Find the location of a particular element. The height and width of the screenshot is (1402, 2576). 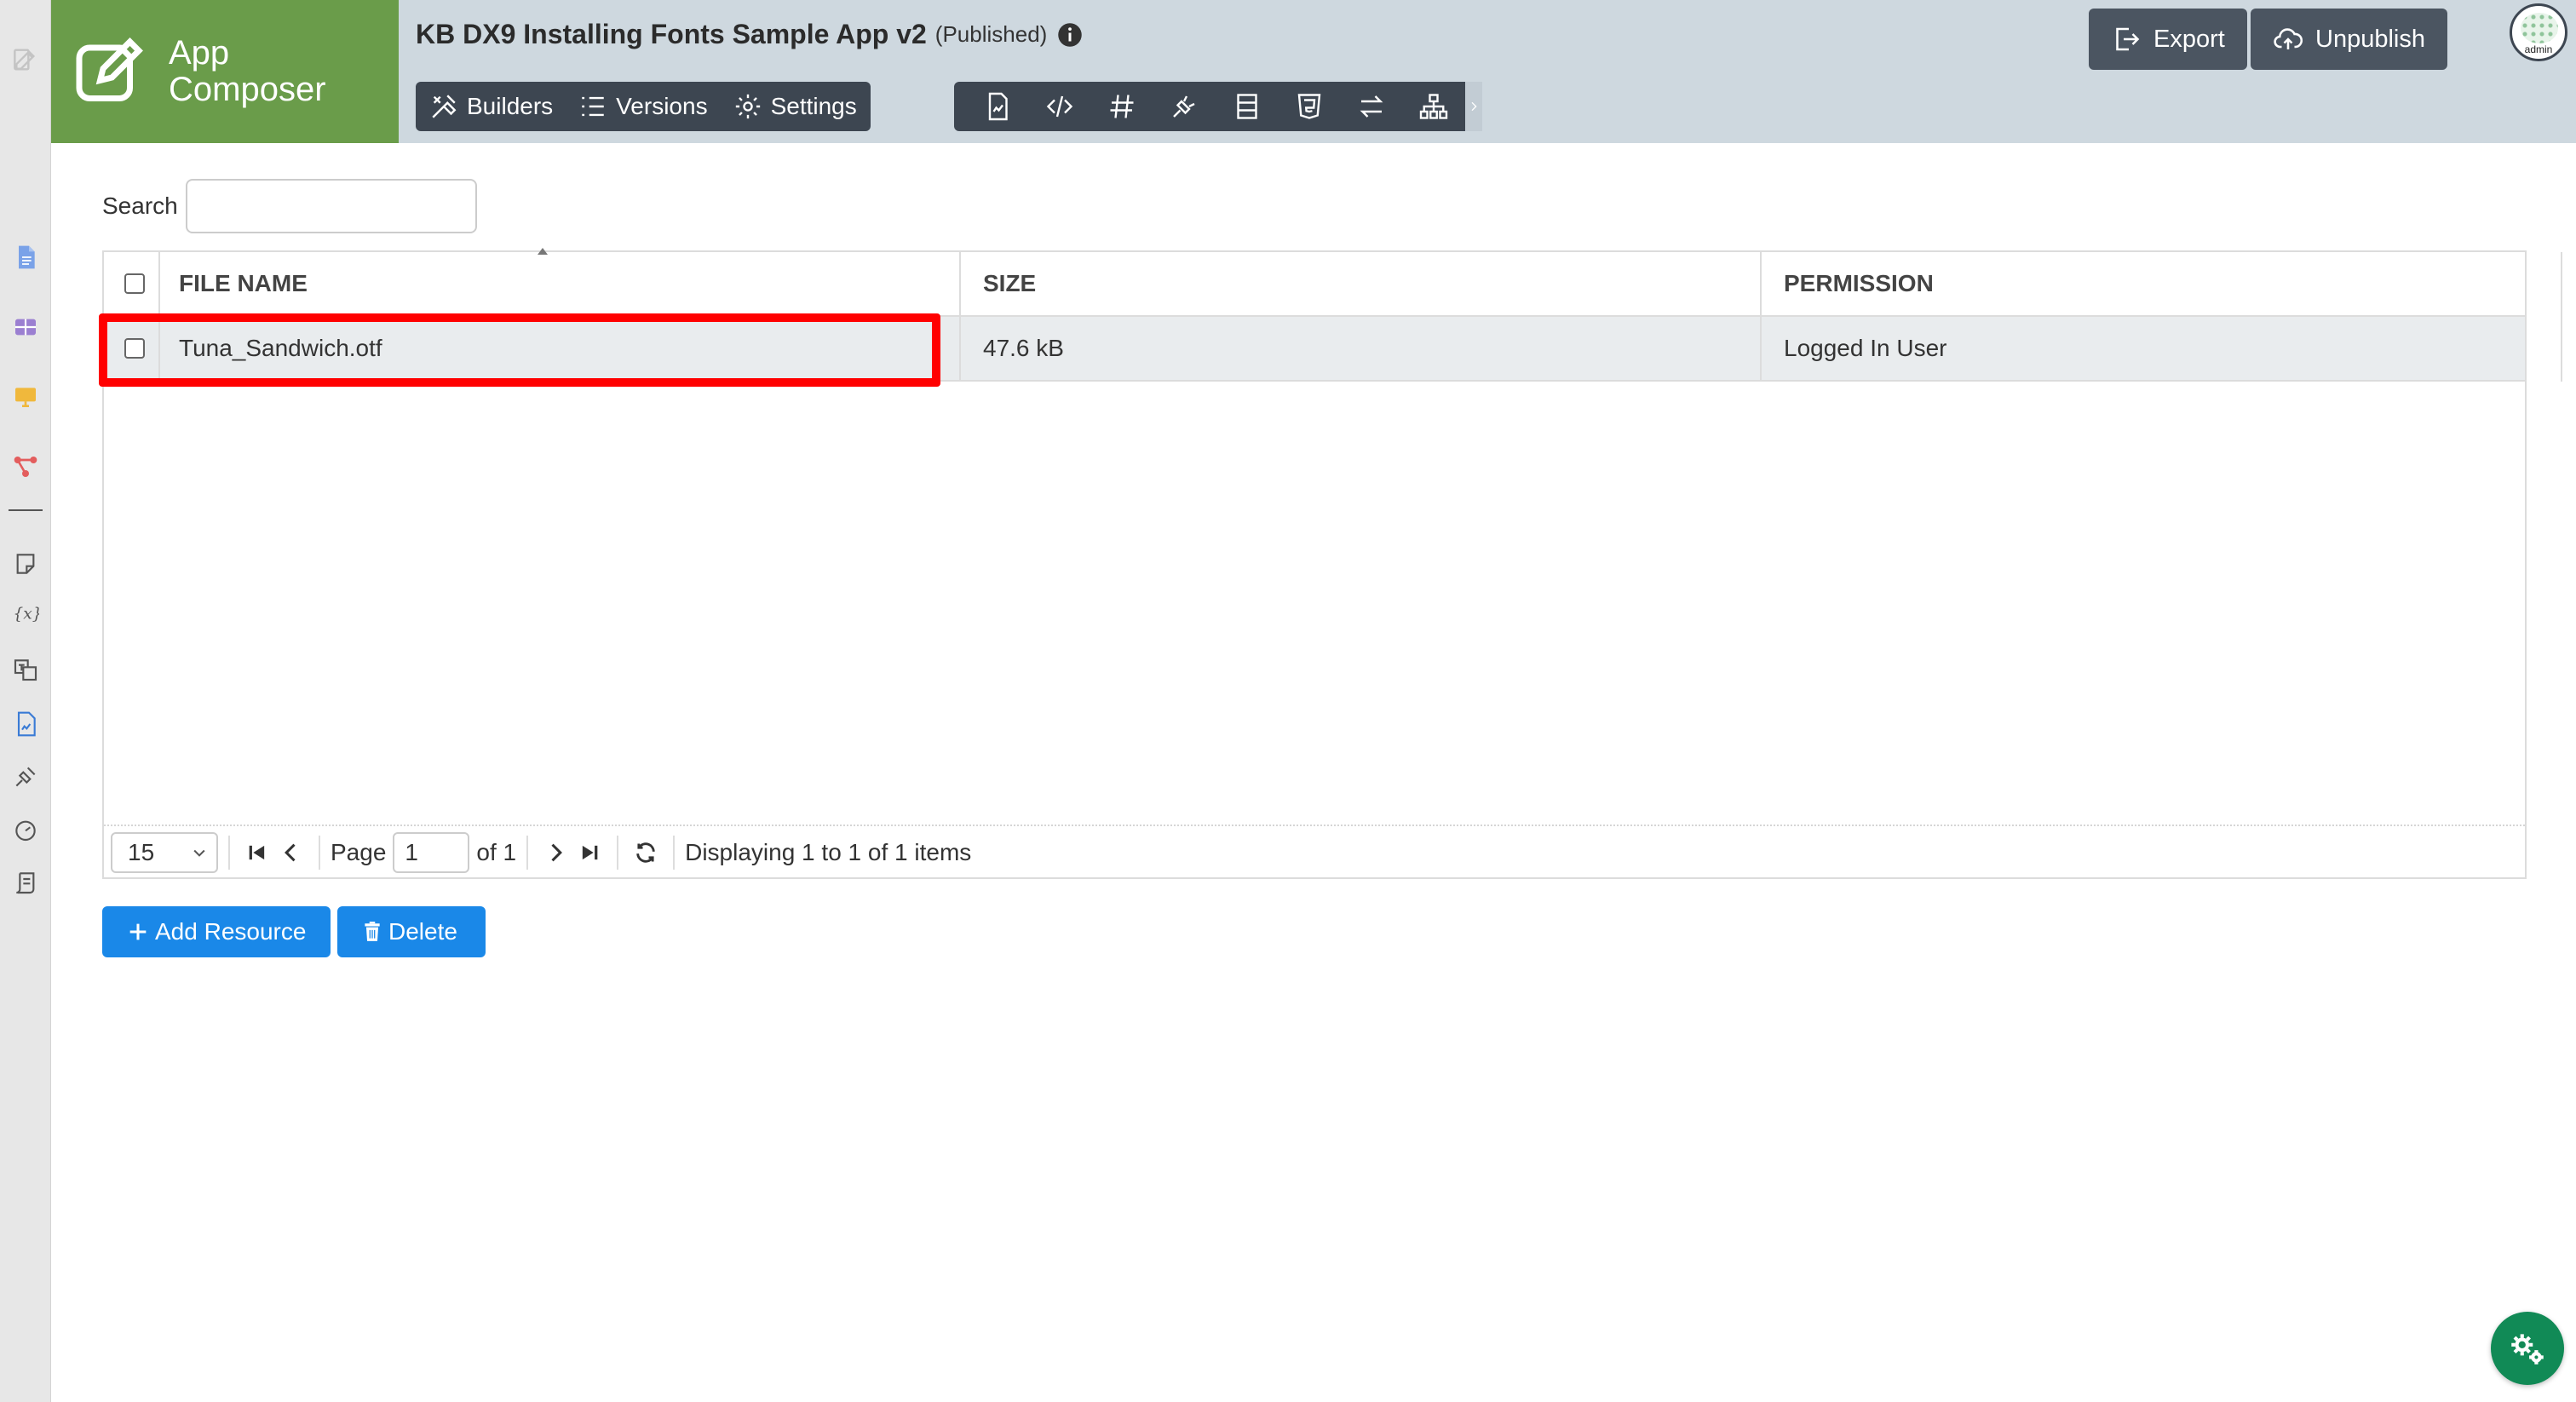

page-size-select: 15 is located at coordinates (165, 852).